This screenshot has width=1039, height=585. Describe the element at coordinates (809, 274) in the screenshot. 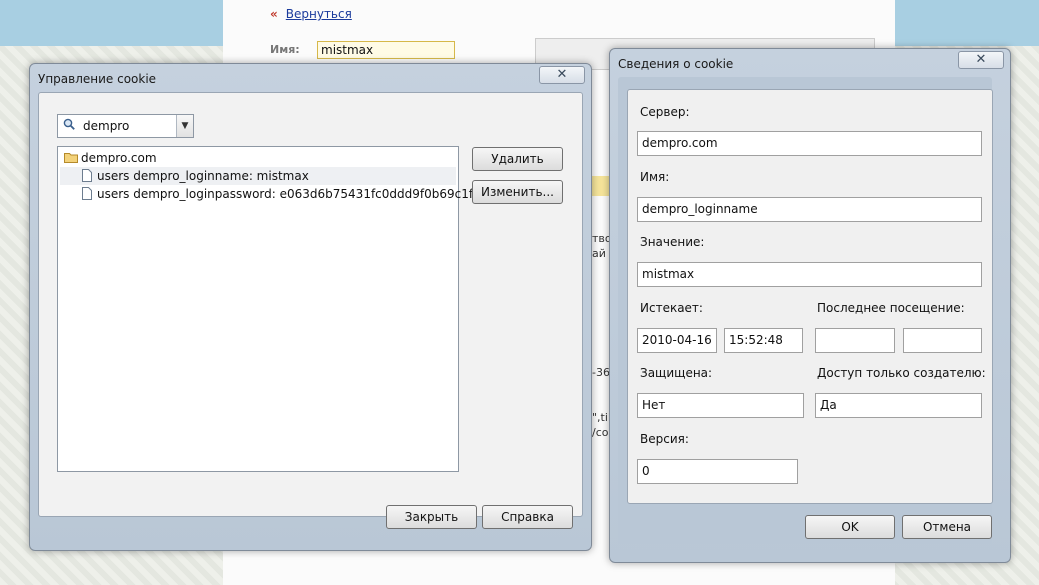

I see `value-field: mistmax` at that location.